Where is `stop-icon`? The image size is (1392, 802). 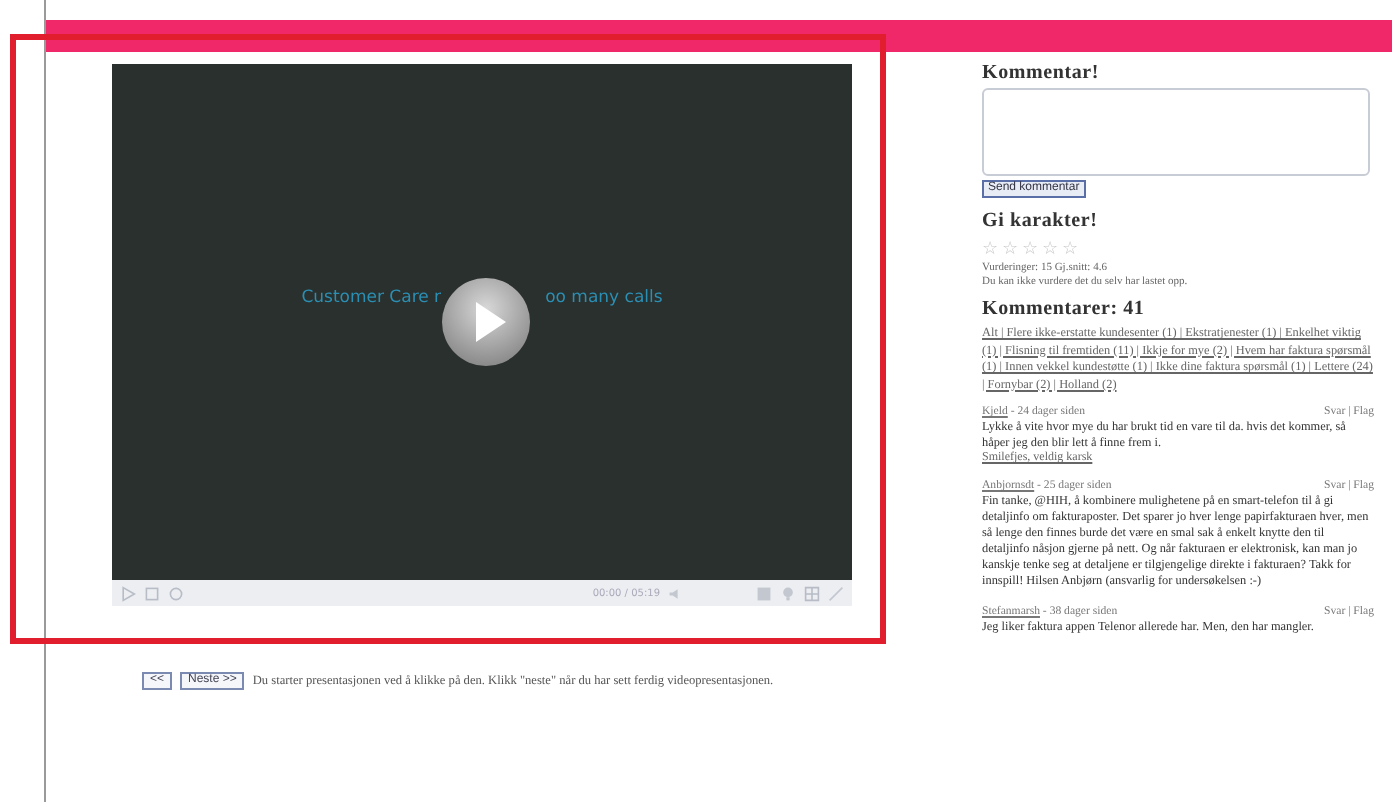 stop-icon is located at coordinates (152, 593).